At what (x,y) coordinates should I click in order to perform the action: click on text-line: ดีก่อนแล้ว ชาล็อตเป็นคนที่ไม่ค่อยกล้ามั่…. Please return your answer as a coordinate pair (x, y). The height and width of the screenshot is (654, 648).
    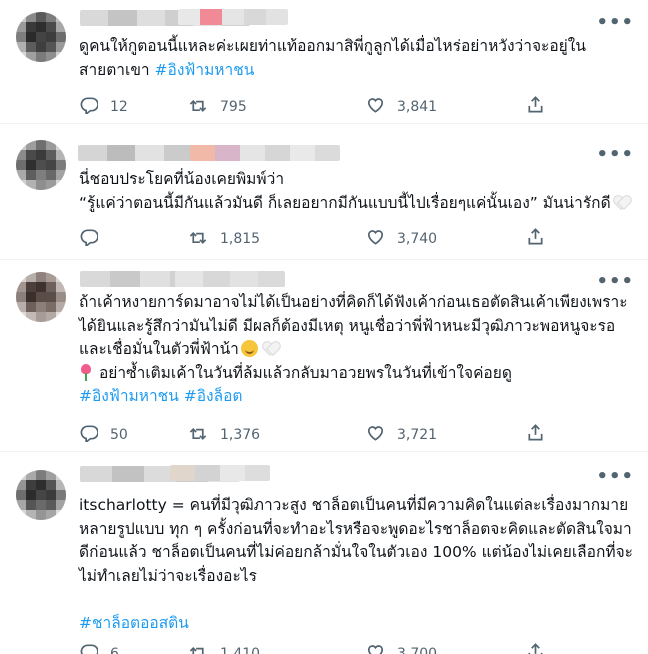
    Looking at the image, I should click on (359, 553).